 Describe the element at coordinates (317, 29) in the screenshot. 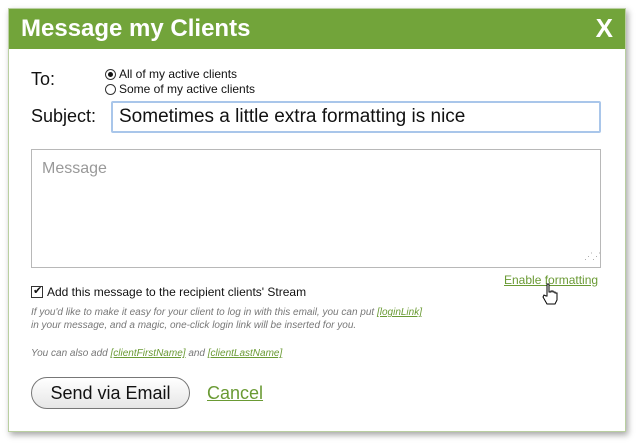

I see `dialog-titlebar: Message my Clients X` at that location.